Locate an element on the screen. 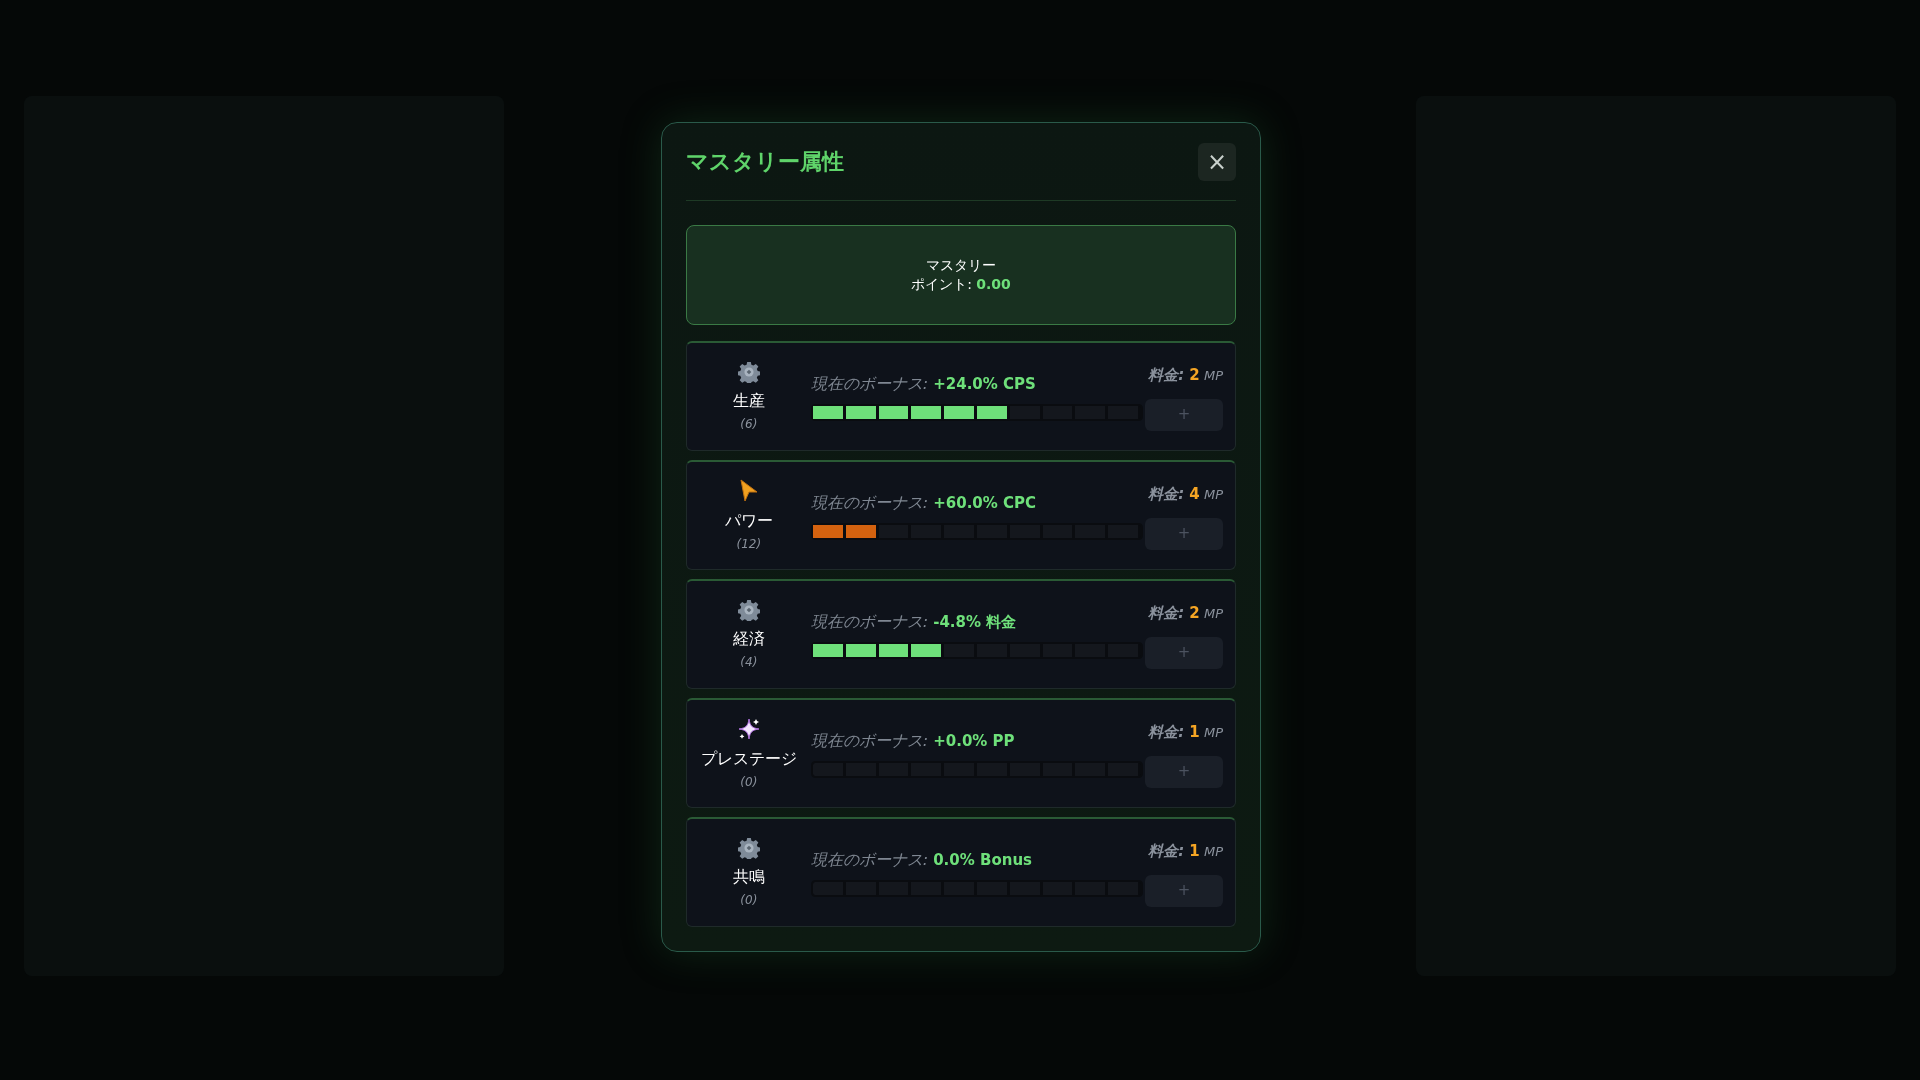 This screenshot has height=1080, width=1920. close-button: × is located at coordinates (1217, 161).